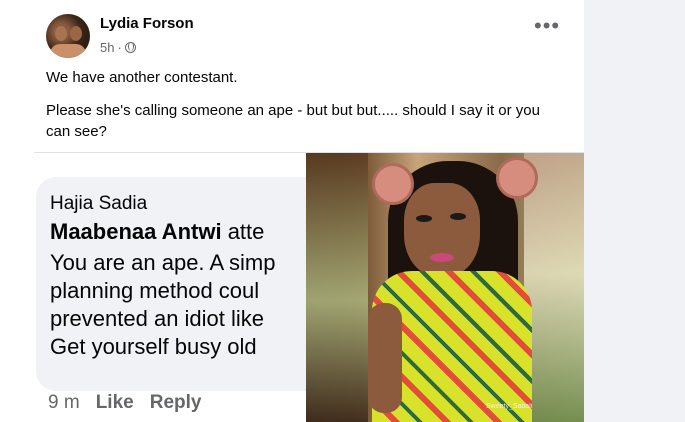 Image resolution: width=685 pixels, height=422 pixels. What do you see at coordinates (76, 33) in the screenshot?
I see `avatar-face-right` at bounding box center [76, 33].